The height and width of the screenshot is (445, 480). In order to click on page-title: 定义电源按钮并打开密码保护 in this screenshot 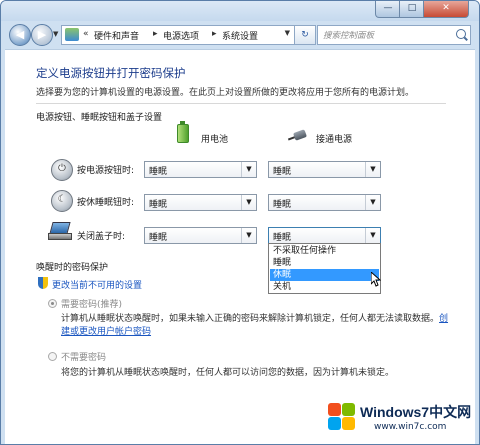, I will do `click(111, 73)`.